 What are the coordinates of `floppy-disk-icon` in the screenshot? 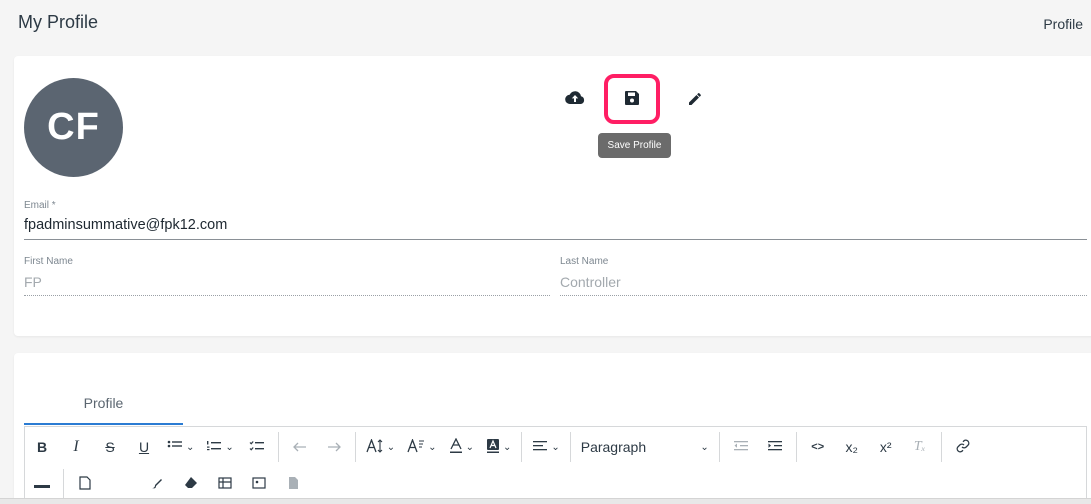 It's located at (632, 99).